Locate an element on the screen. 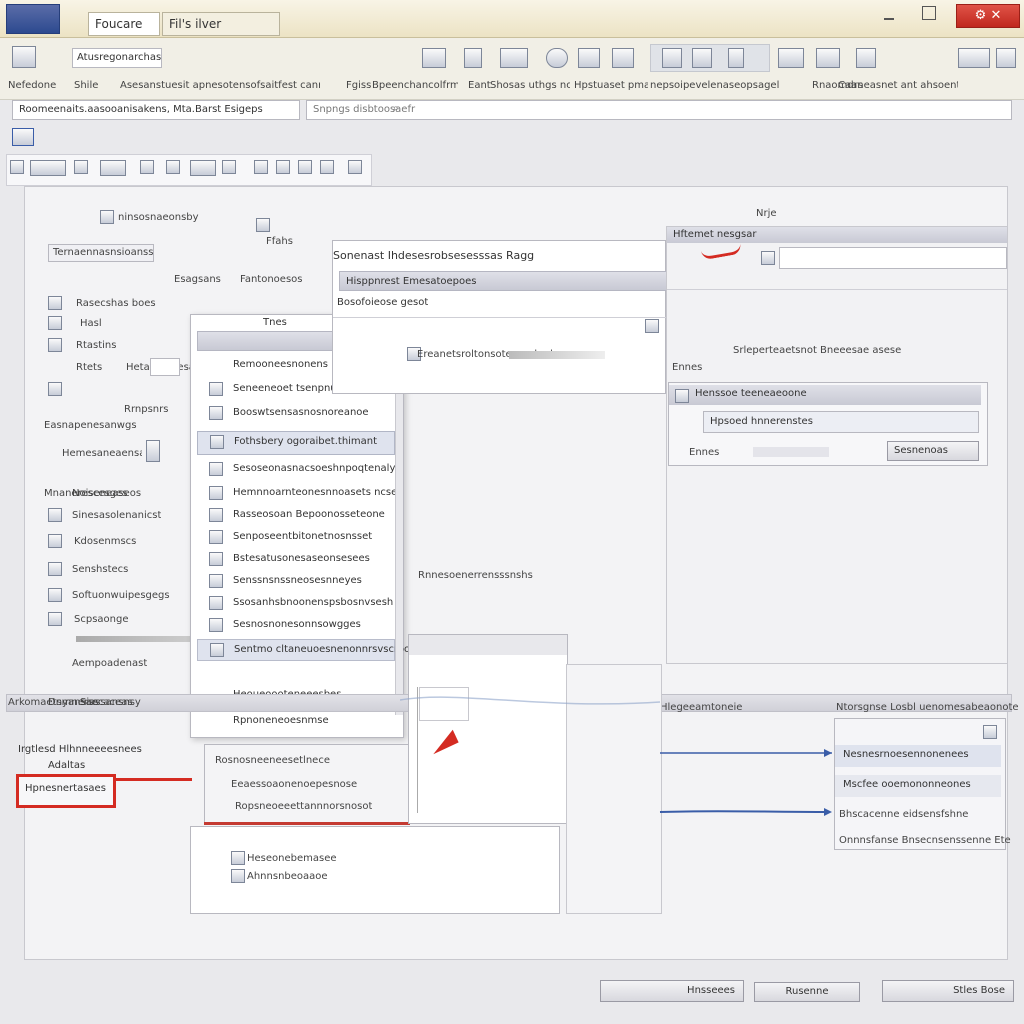  maximize-icon is located at coordinates (929, 13).